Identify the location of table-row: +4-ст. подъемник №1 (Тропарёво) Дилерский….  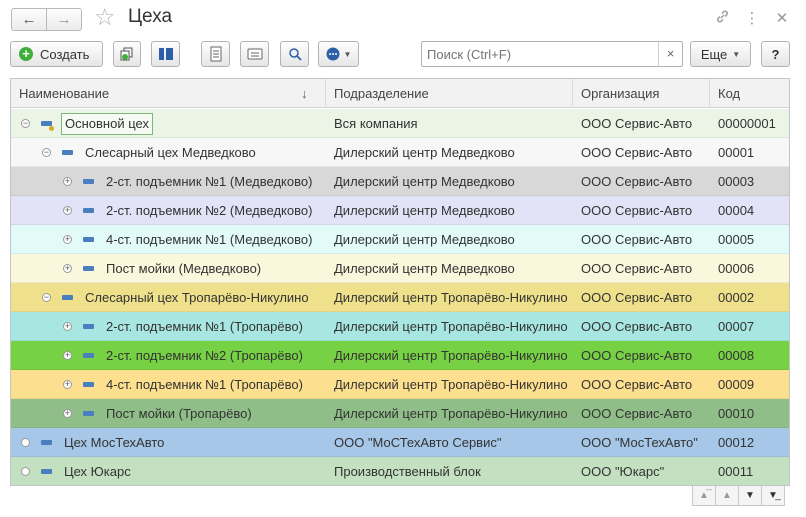
(400, 384).